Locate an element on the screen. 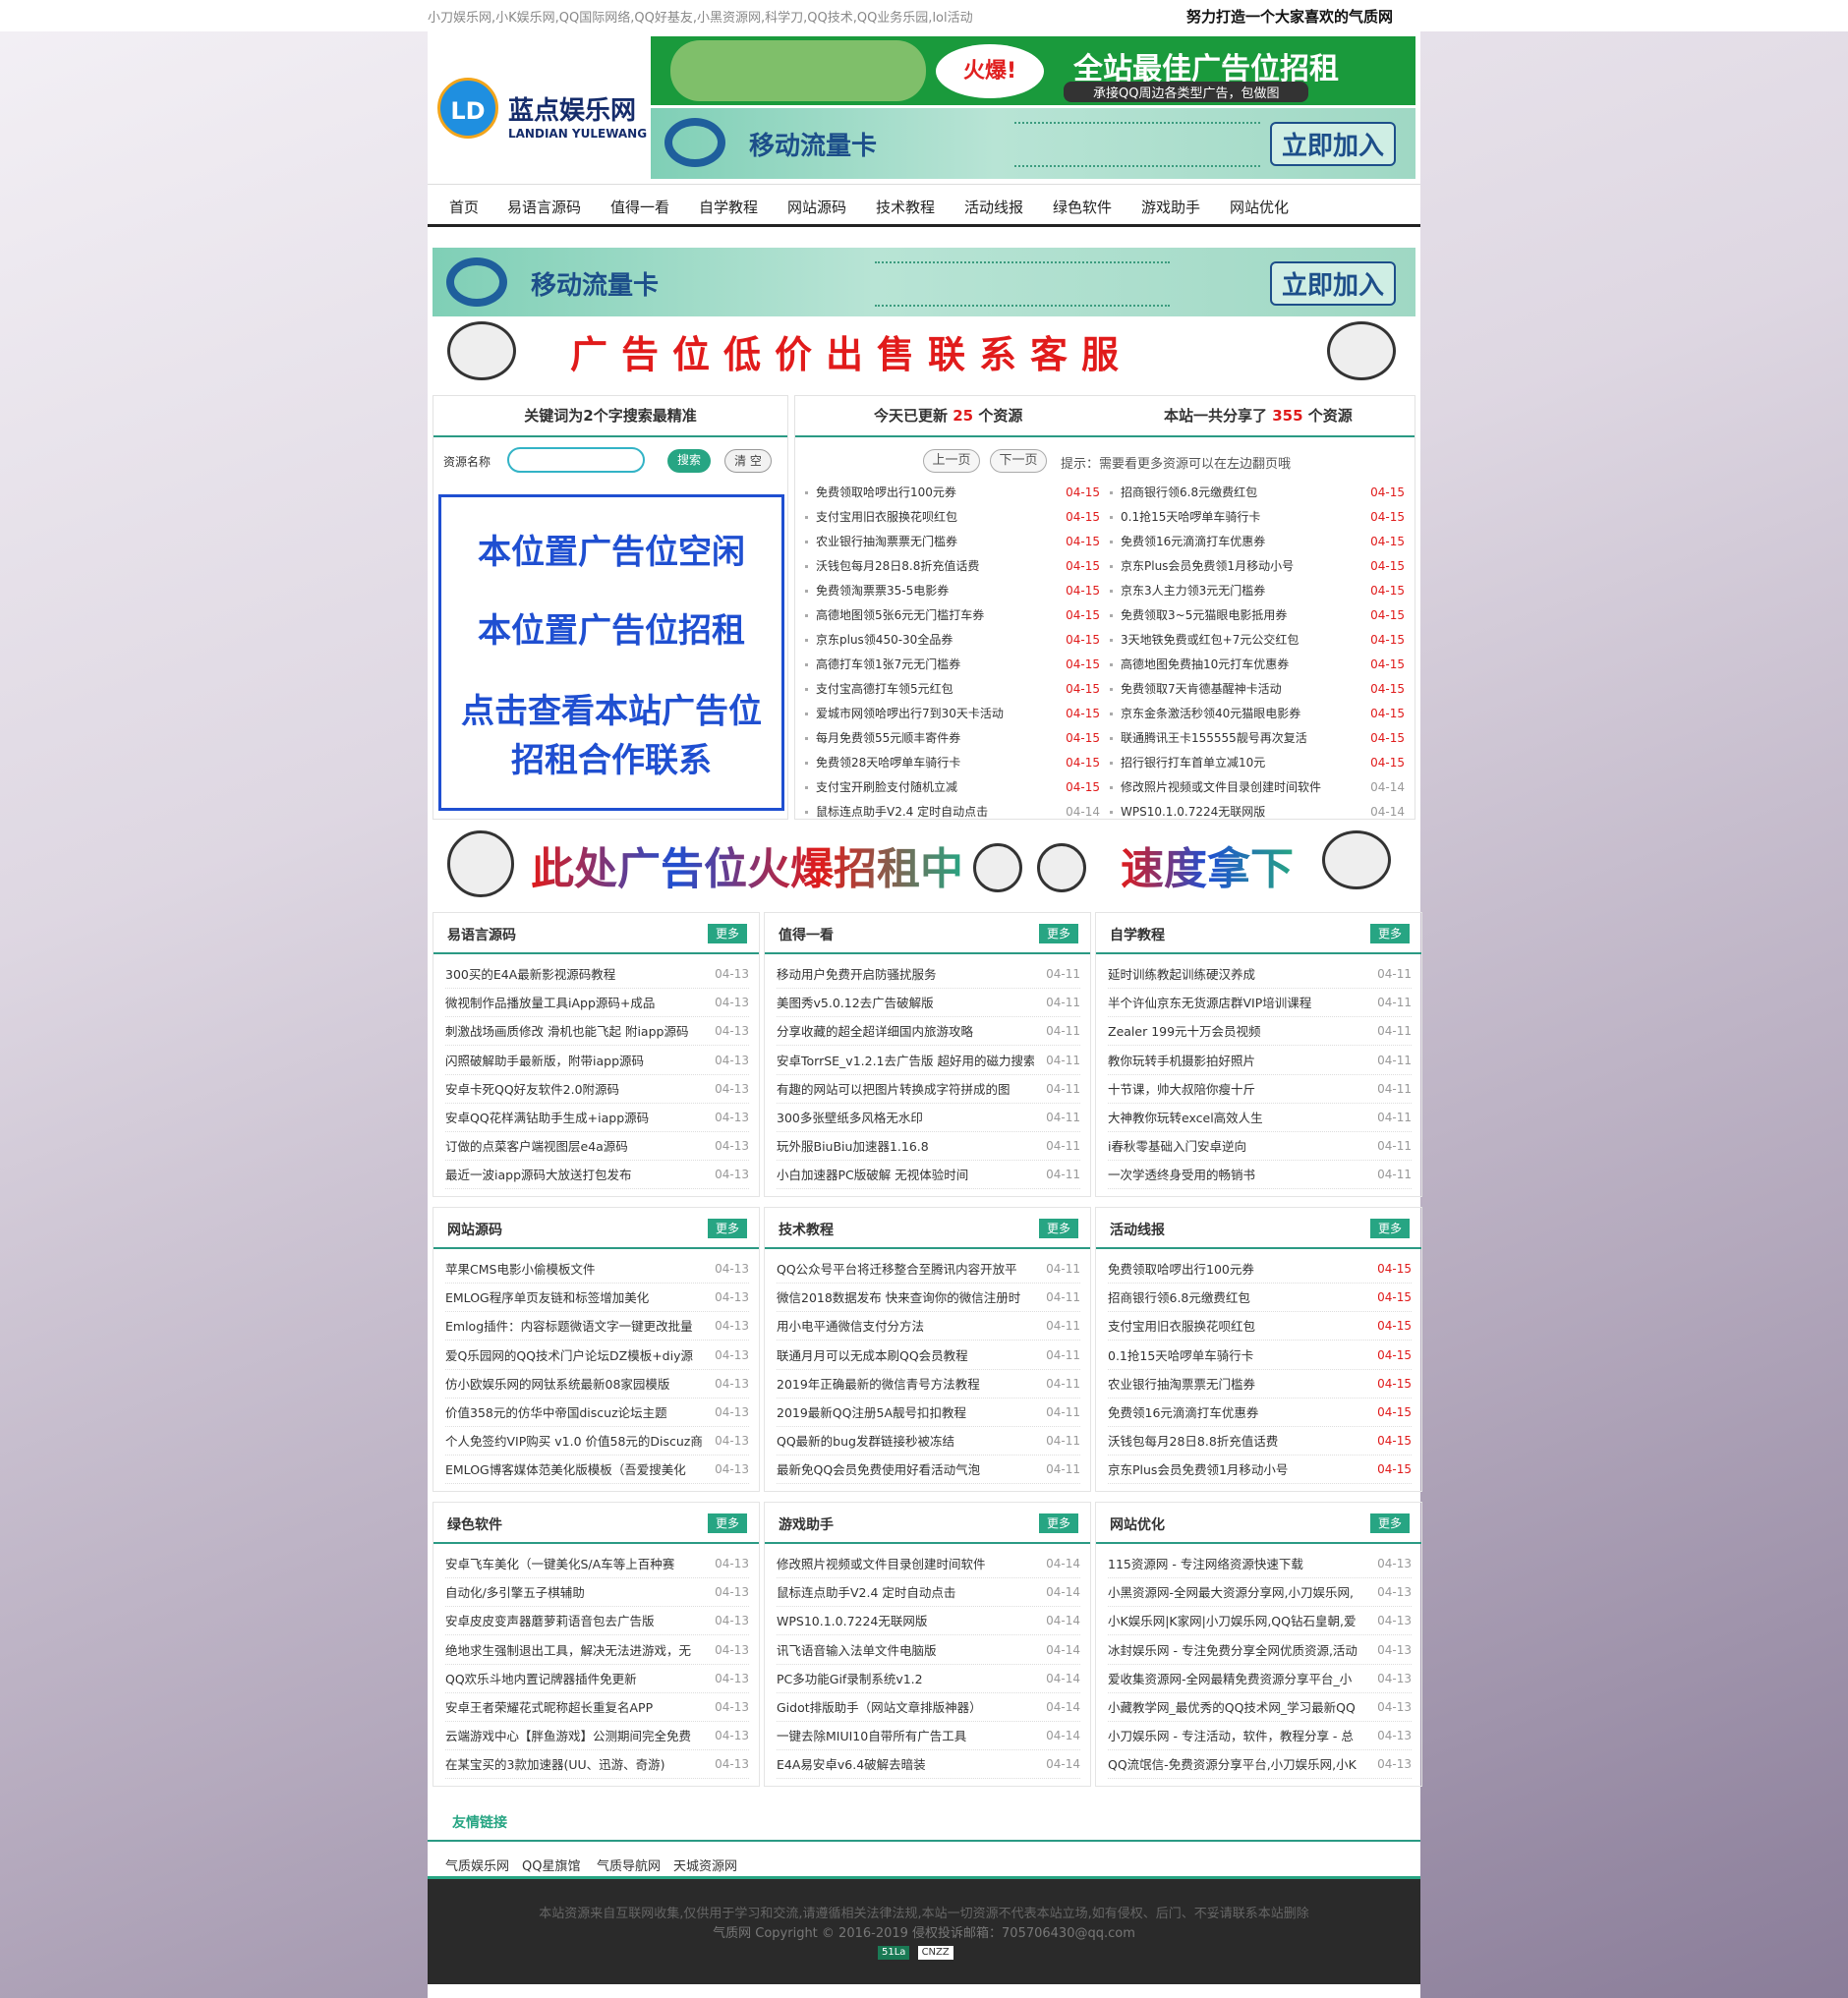 This screenshot has height=1998, width=1848. update-item: 3天地铁免费或红包+7元公交红包 04-15 is located at coordinates (1257, 640).